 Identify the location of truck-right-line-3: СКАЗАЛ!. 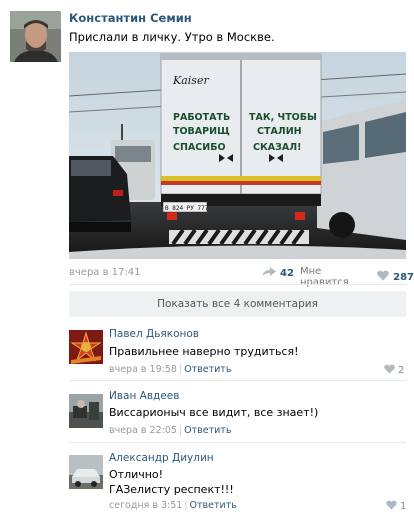
(277, 147).